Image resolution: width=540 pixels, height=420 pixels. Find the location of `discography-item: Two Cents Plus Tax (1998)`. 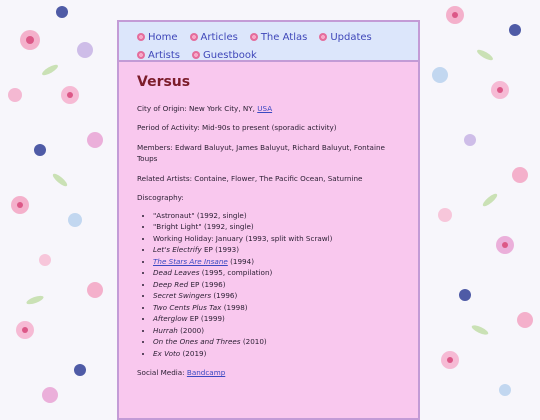

discography-item: Two Cents Plus Tax (1998) is located at coordinates (277, 308).